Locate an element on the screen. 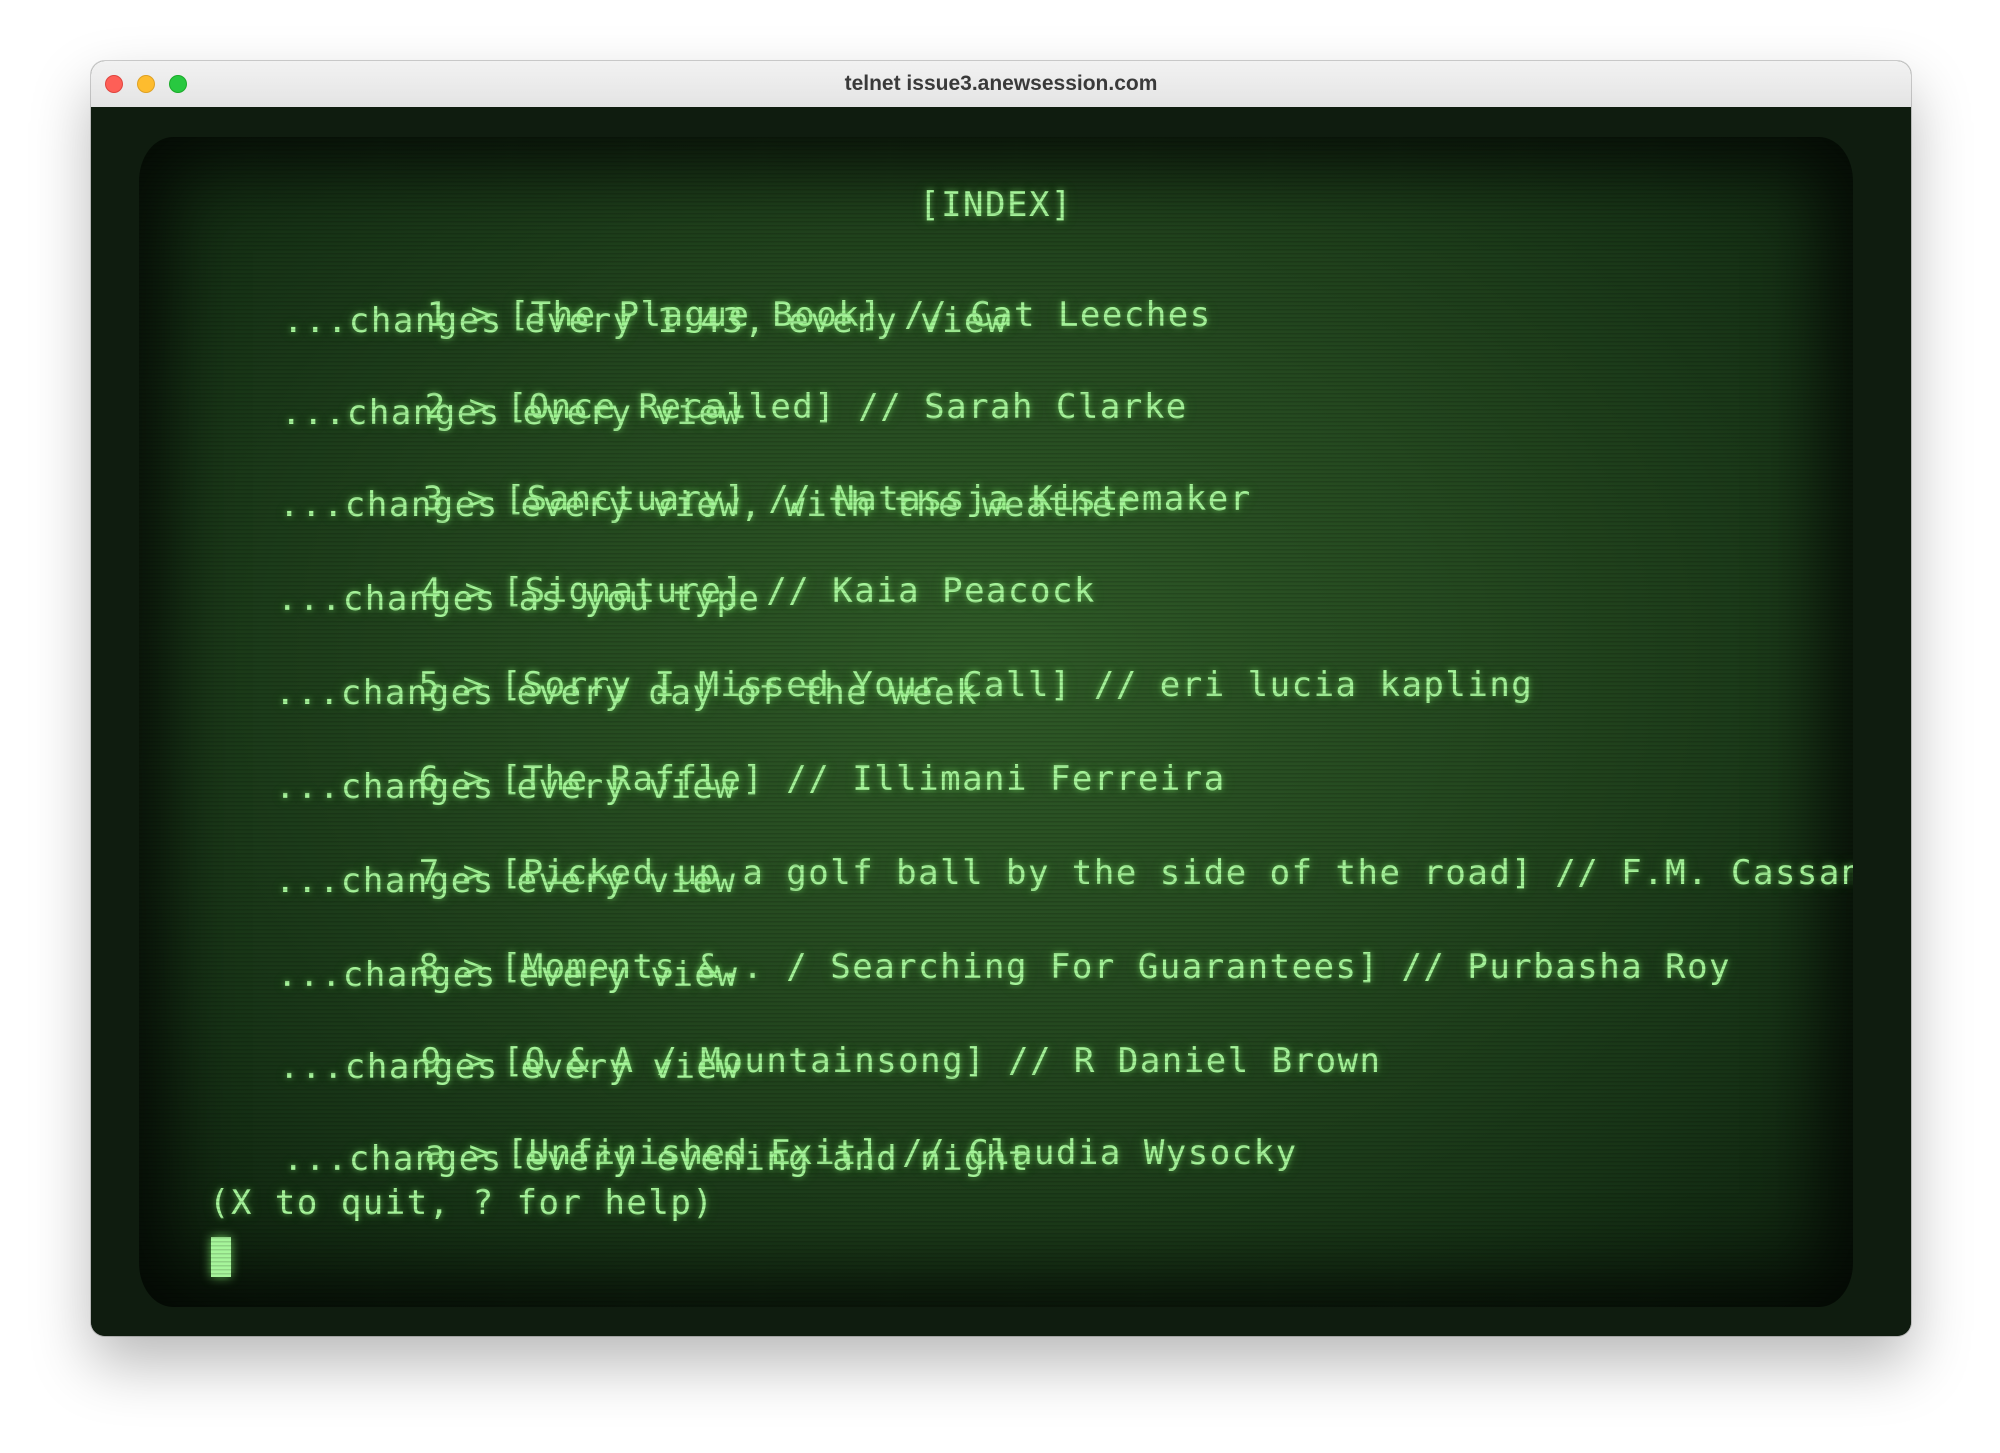 The height and width of the screenshot is (1453, 2000). entry-note-4: ...changes as you type is located at coordinates (519, 599).